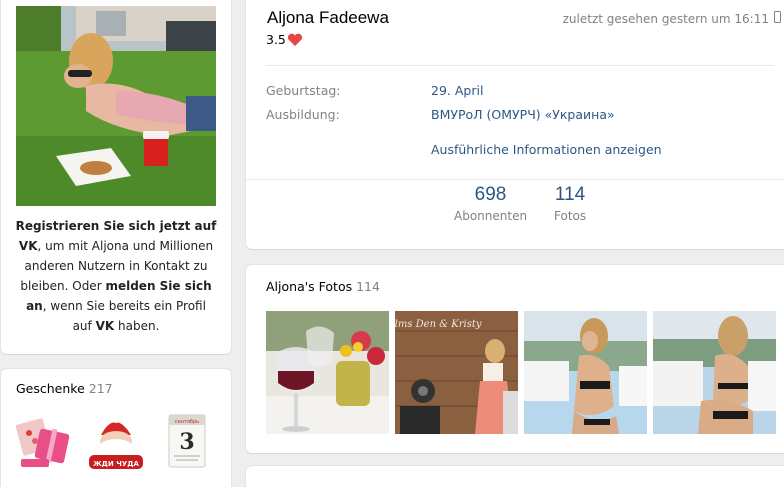 Image resolution: width=784 pixels, height=487 pixels. I want to click on gift-item-flowers, so click(46, 442).